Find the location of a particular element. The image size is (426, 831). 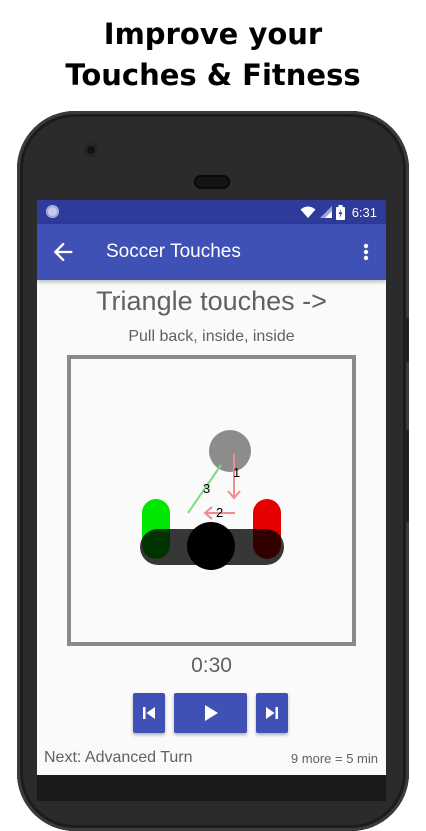

promo-headline: Improve your Touches & Fitness is located at coordinates (213, 55).